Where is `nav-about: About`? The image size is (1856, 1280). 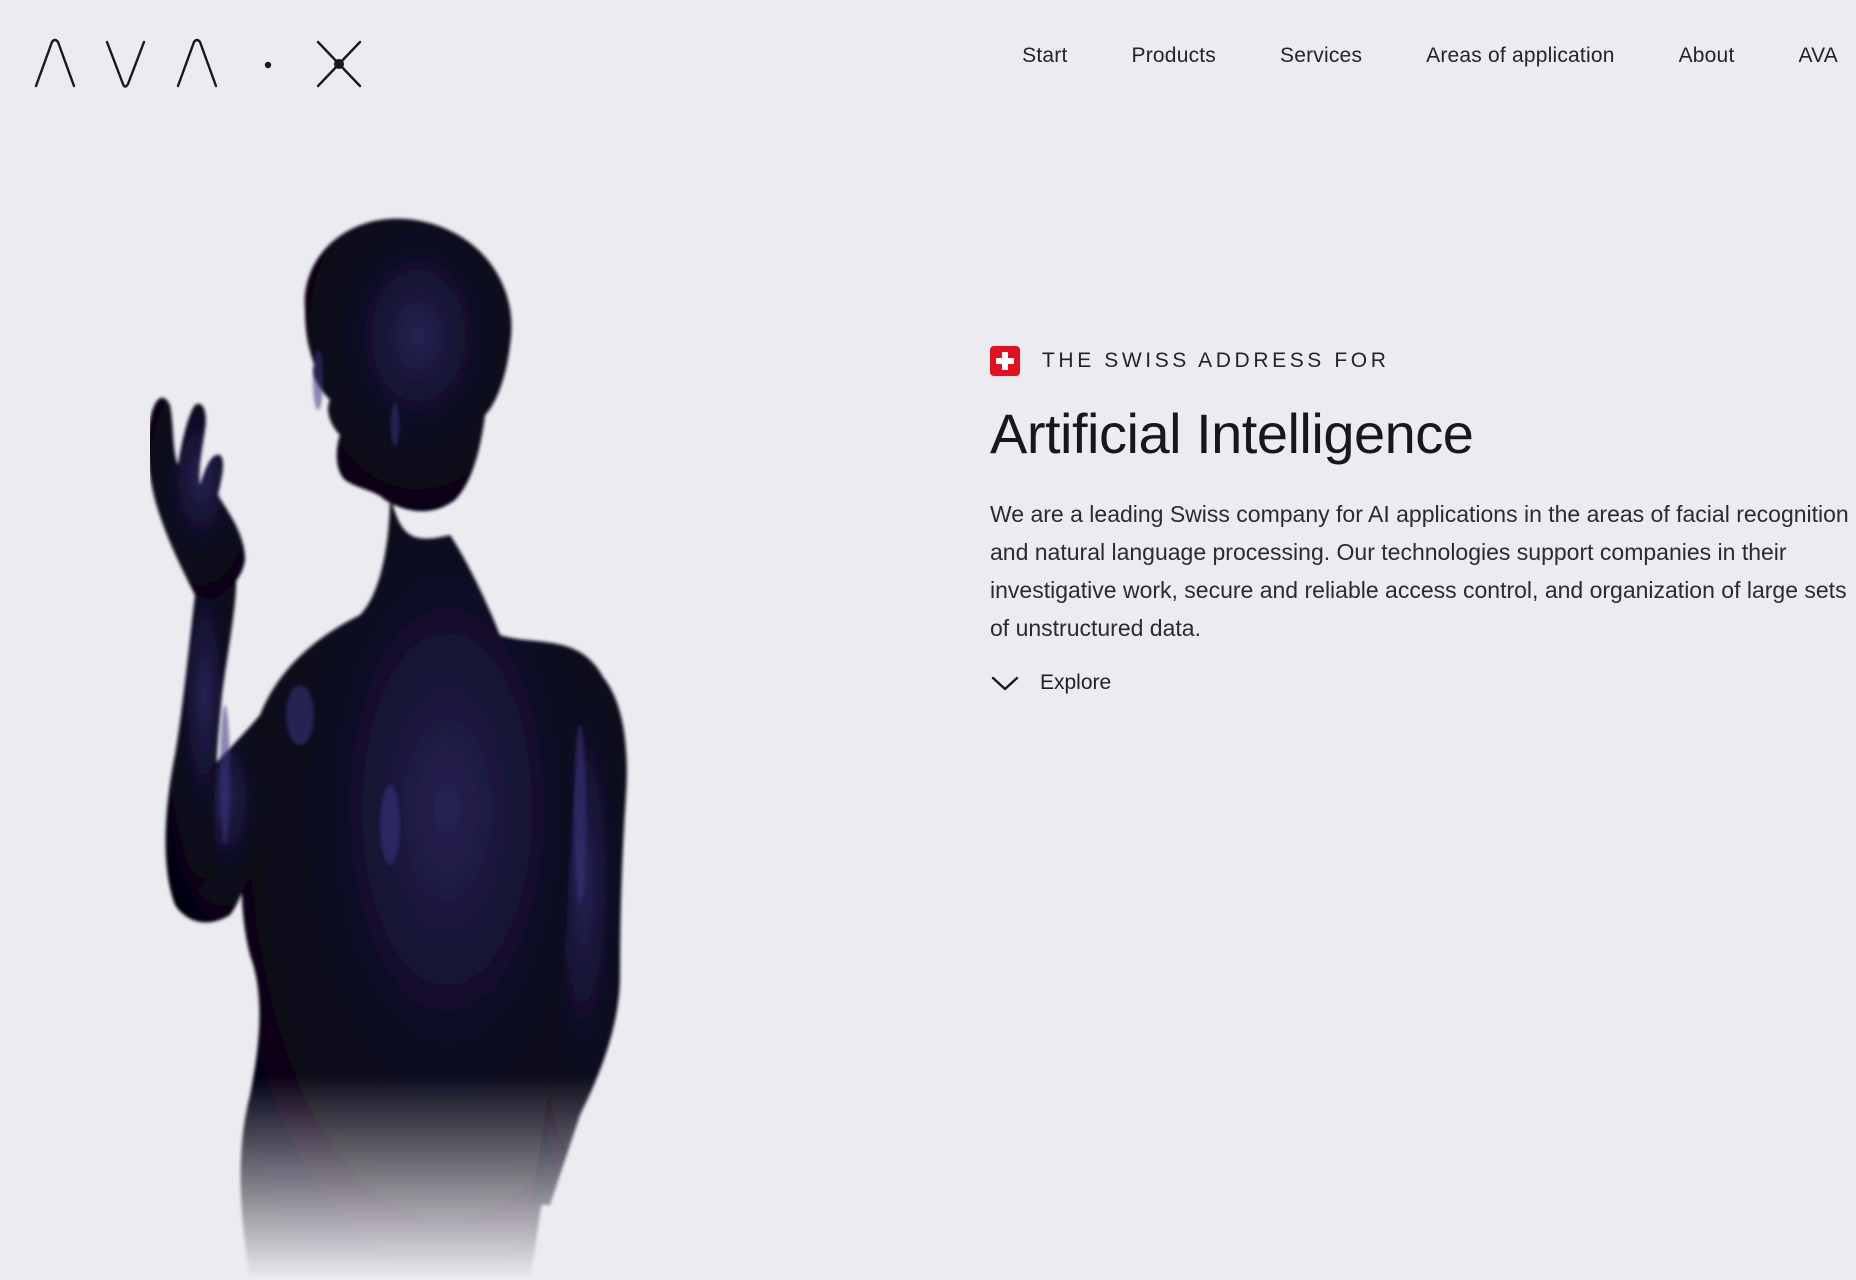 nav-about: About is located at coordinates (1707, 56).